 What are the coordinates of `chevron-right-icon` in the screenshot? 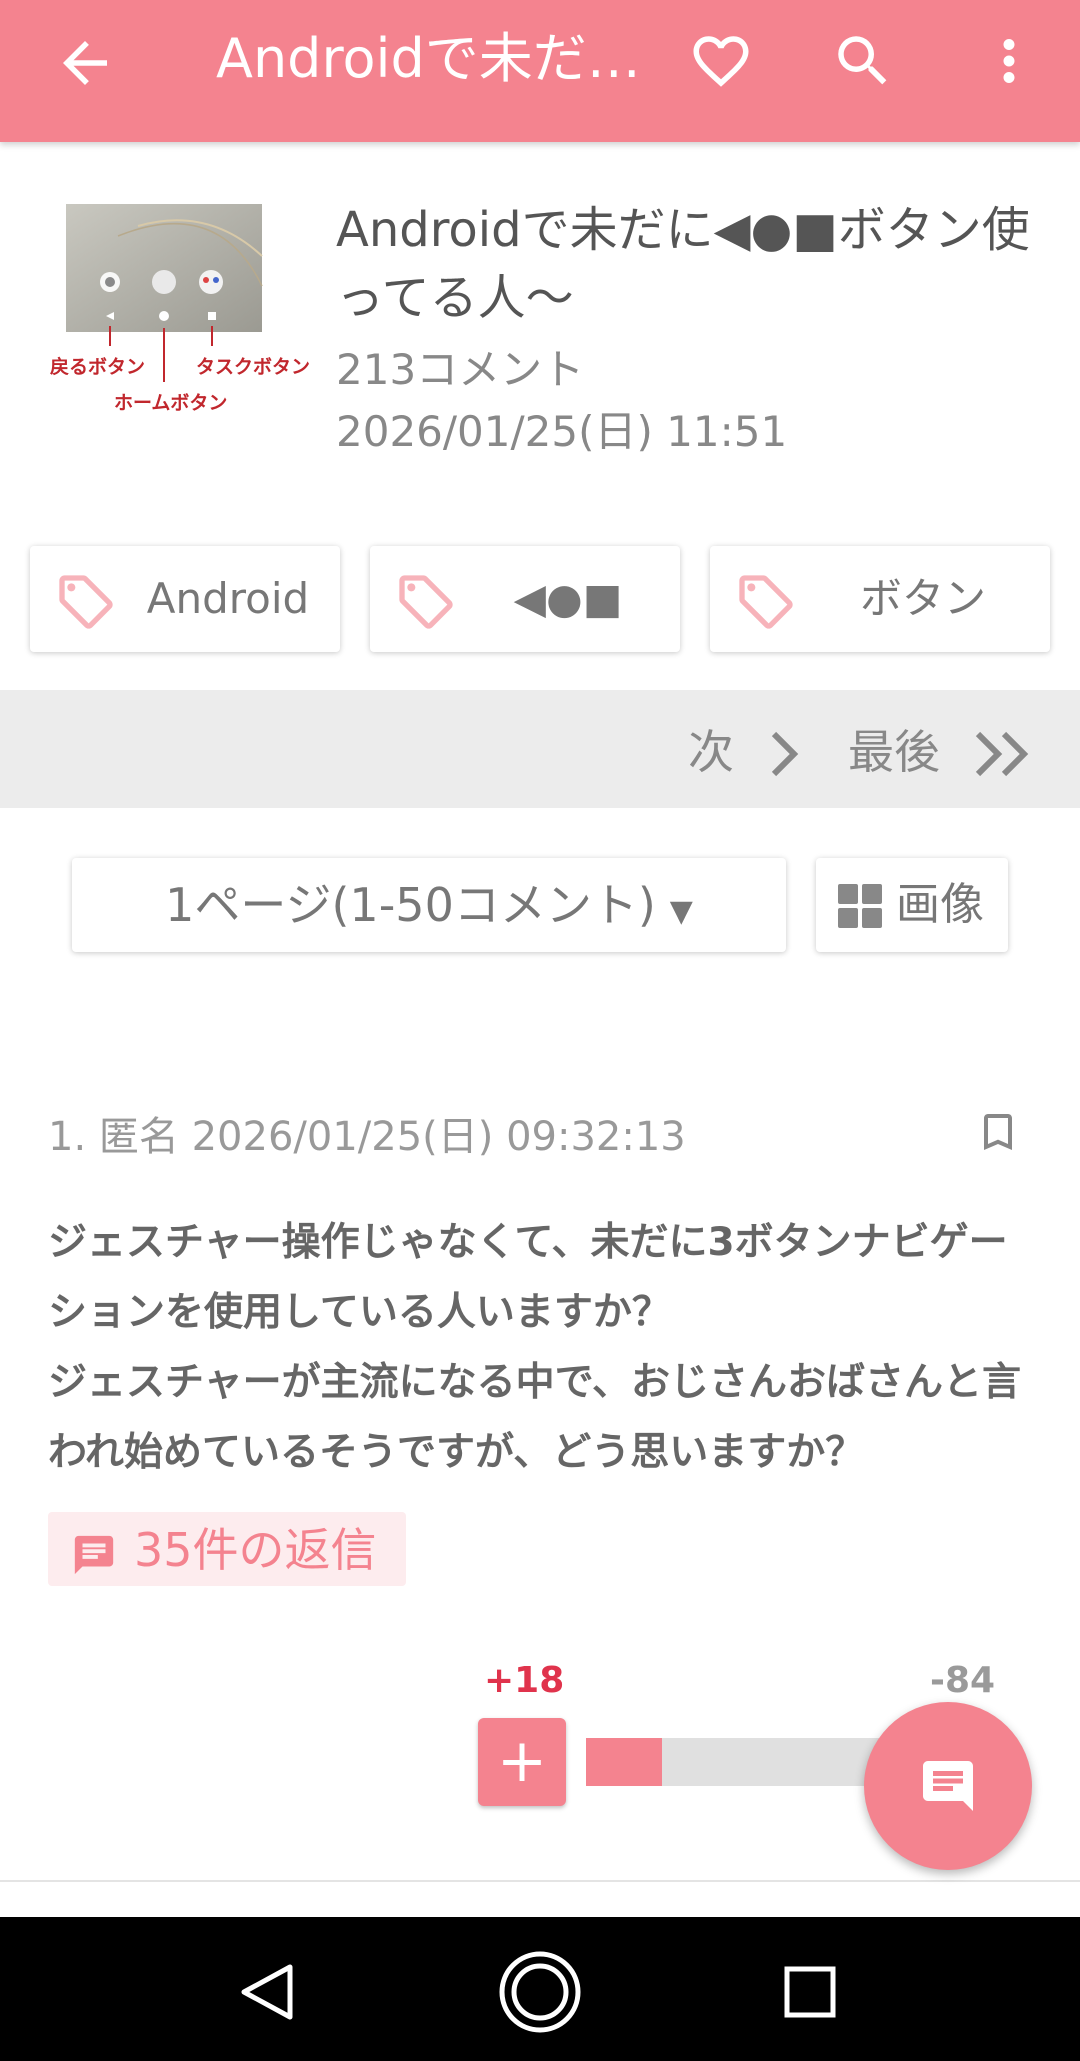 It's located at (785, 754).